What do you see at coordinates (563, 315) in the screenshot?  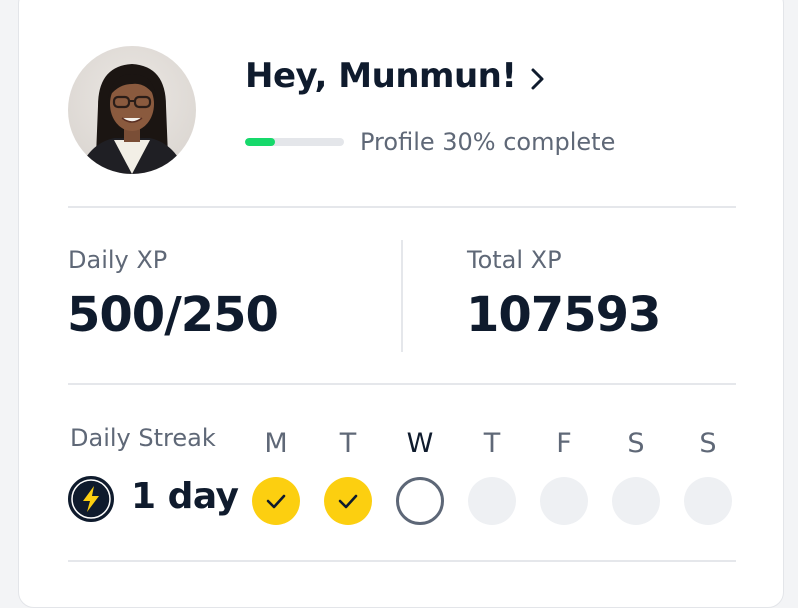 I see `total-xp-value: 107593` at bounding box center [563, 315].